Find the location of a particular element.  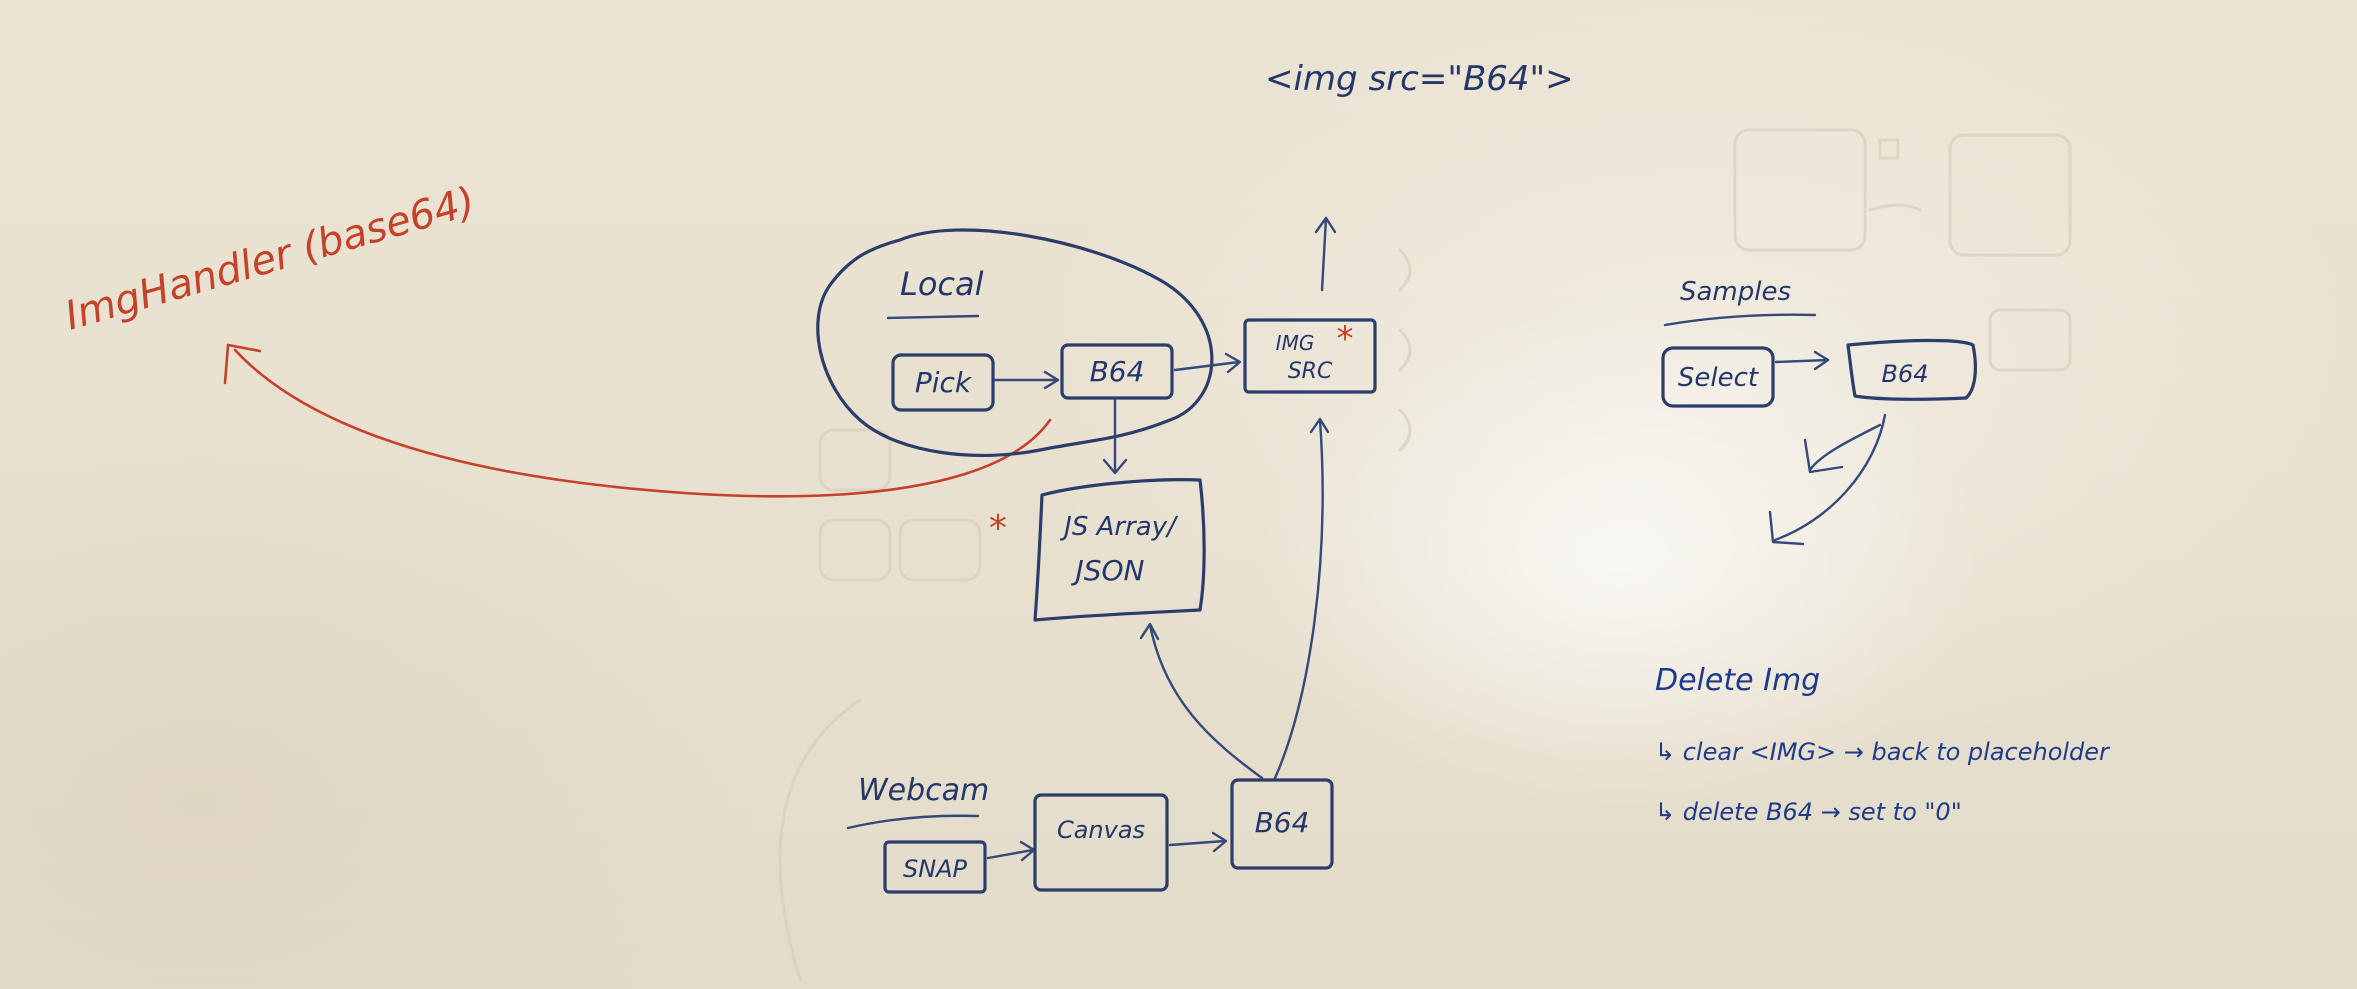

js-store-box is located at coordinates (1119, 550).